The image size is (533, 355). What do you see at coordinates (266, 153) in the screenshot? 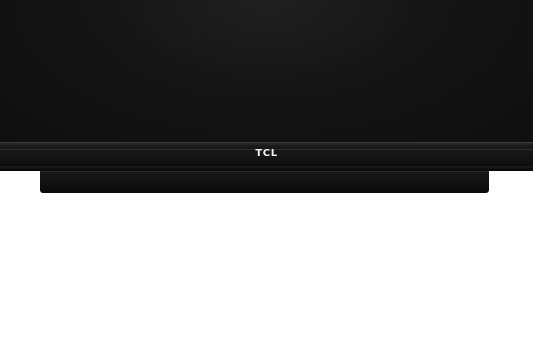
I see `brand-logo: TCL` at bounding box center [266, 153].